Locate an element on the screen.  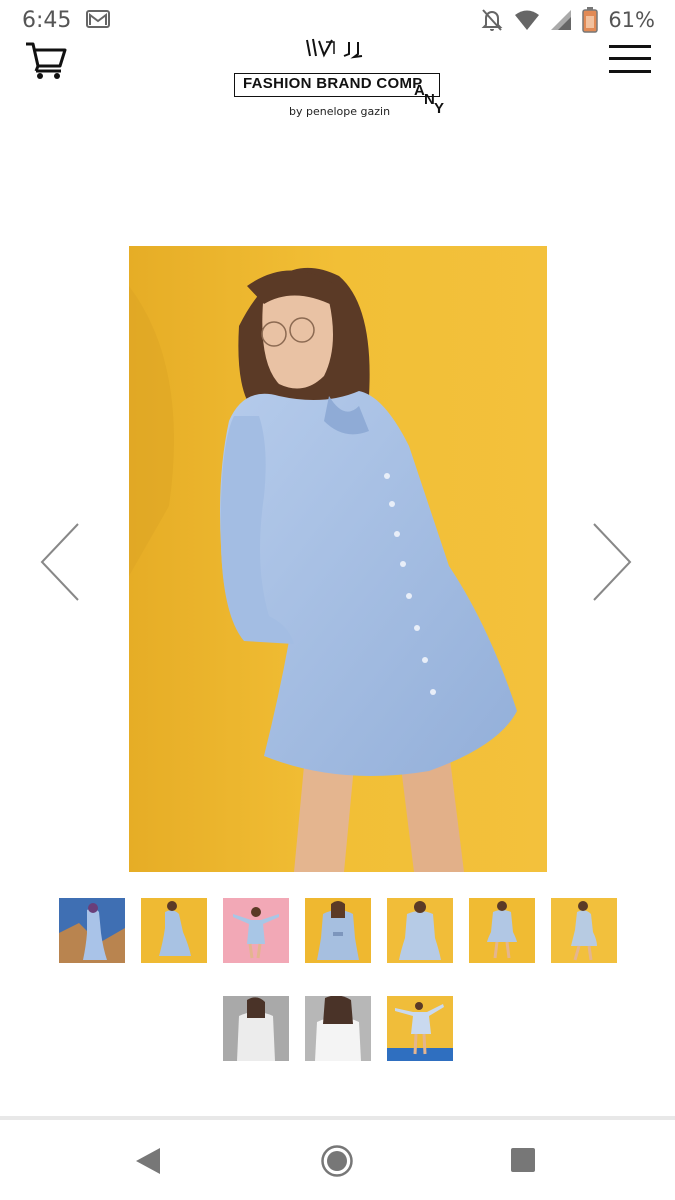
home-icon is located at coordinates (337, 1161).